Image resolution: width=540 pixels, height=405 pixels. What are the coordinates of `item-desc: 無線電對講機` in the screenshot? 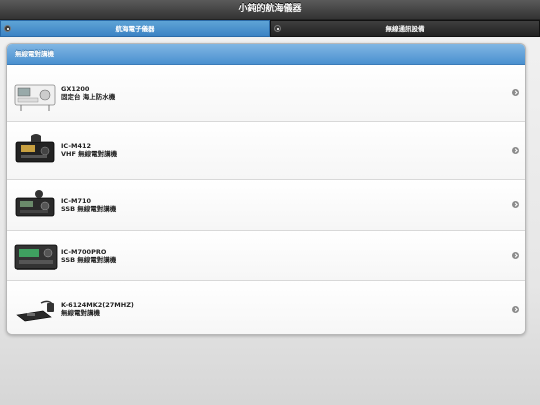 It's located at (80, 313).